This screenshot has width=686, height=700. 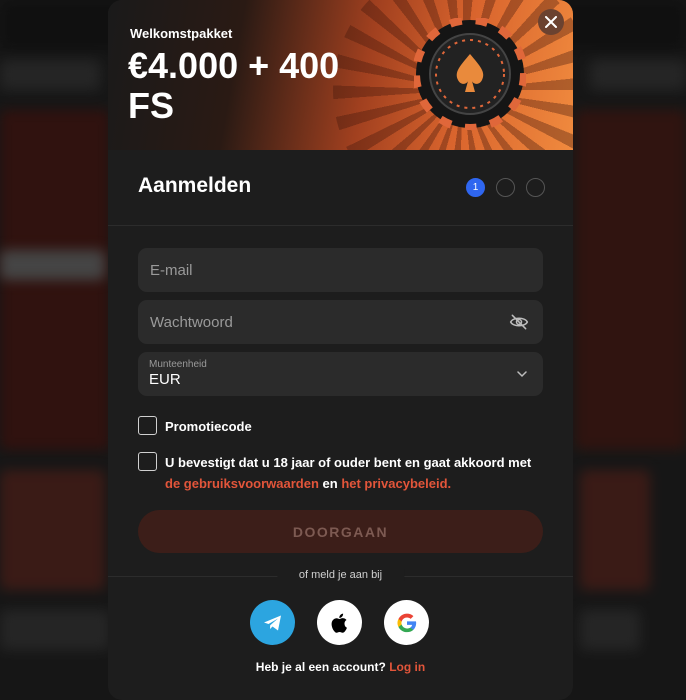 What do you see at coordinates (407, 667) in the screenshot?
I see `login-link: Log in` at bounding box center [407, 667].